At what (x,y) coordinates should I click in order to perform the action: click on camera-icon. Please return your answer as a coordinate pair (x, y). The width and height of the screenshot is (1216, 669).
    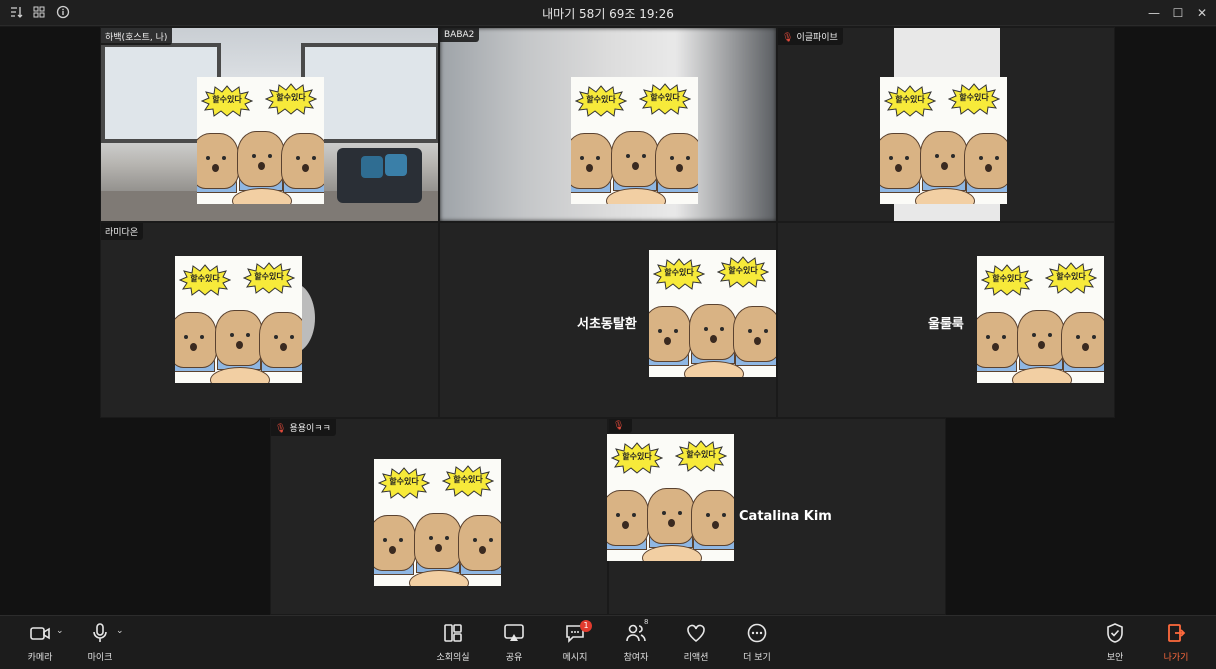
    Looking at the image, I should click on (40, 633).